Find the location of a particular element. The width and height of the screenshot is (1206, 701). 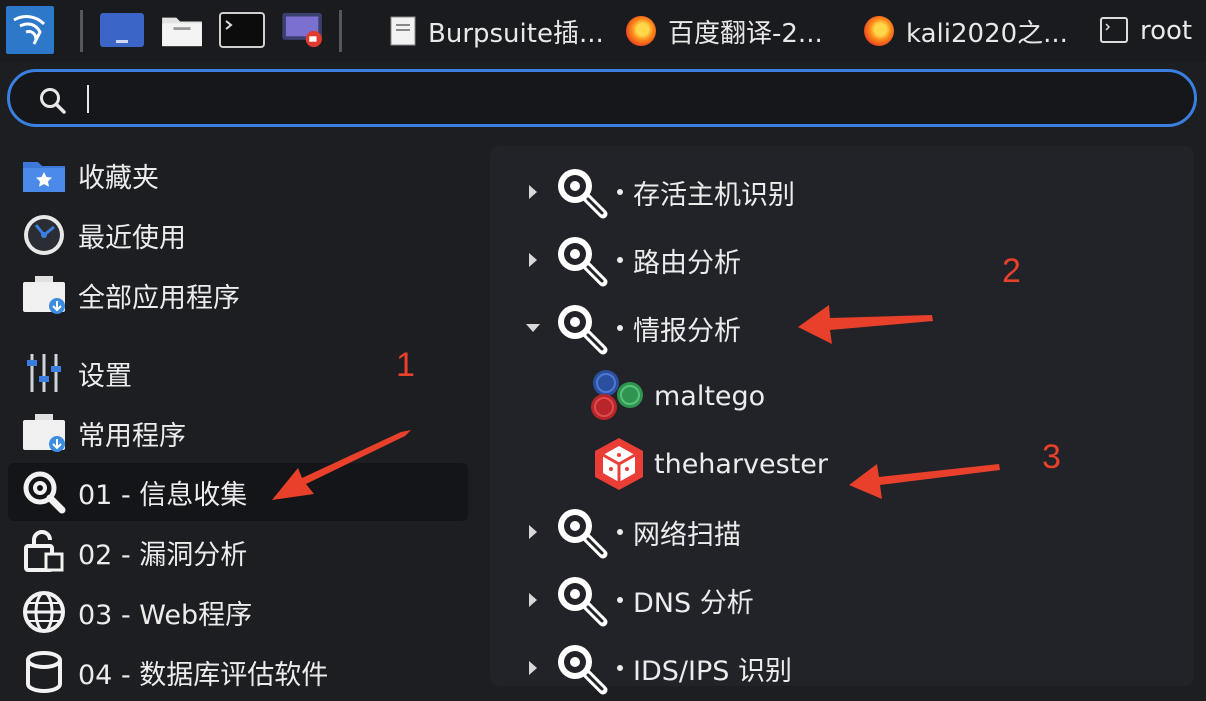

annotation-number-1: 1 is located at coordinates (405, 365).